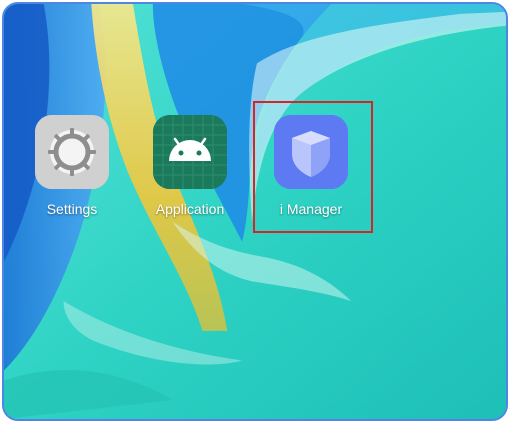 The width and height of the screenshot is (512, 425). I want to click on i-manager-app: i Manager, so click(311, 170).